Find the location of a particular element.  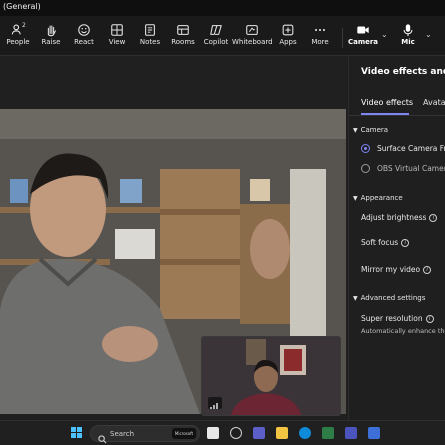

copilot-button: Copilot is located at coordinates (216, 36).